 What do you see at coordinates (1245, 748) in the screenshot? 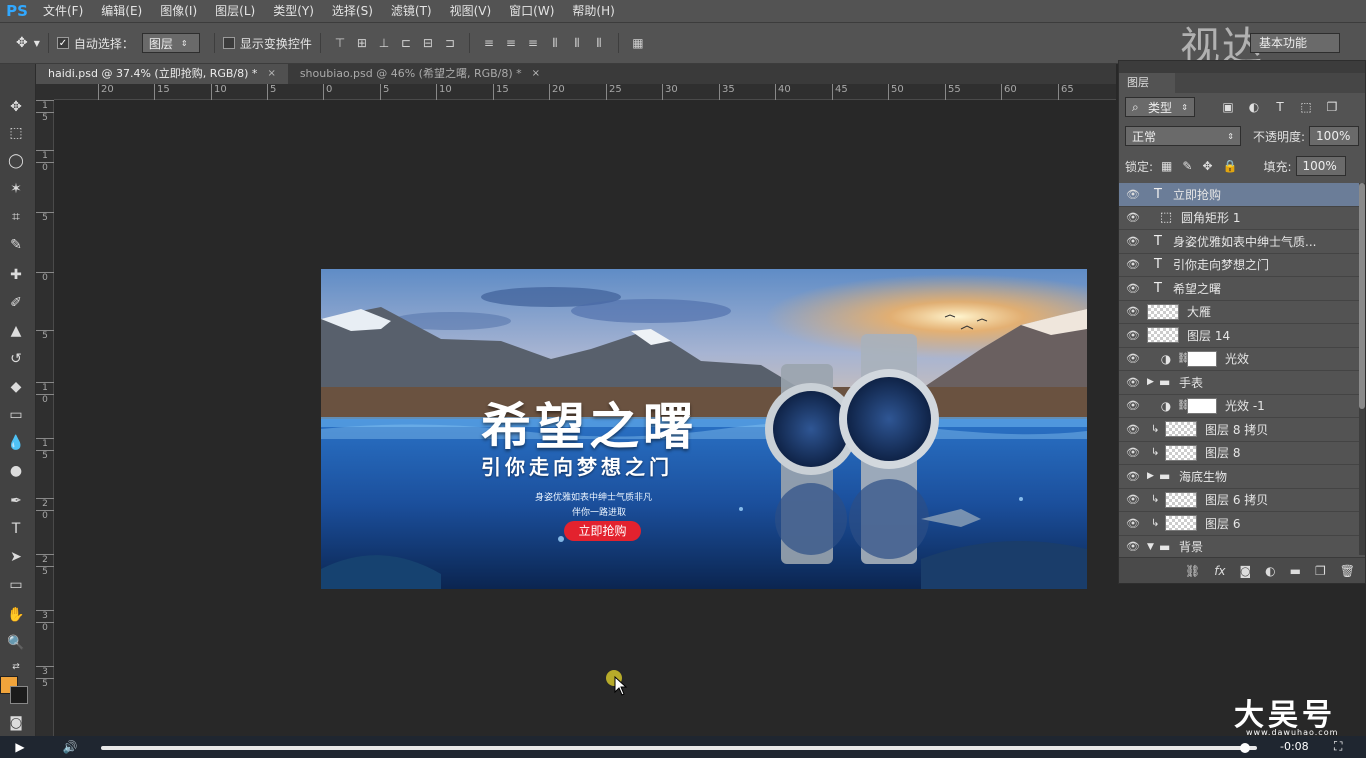
I see `progress-handle` at bounding box center [1245, 748].